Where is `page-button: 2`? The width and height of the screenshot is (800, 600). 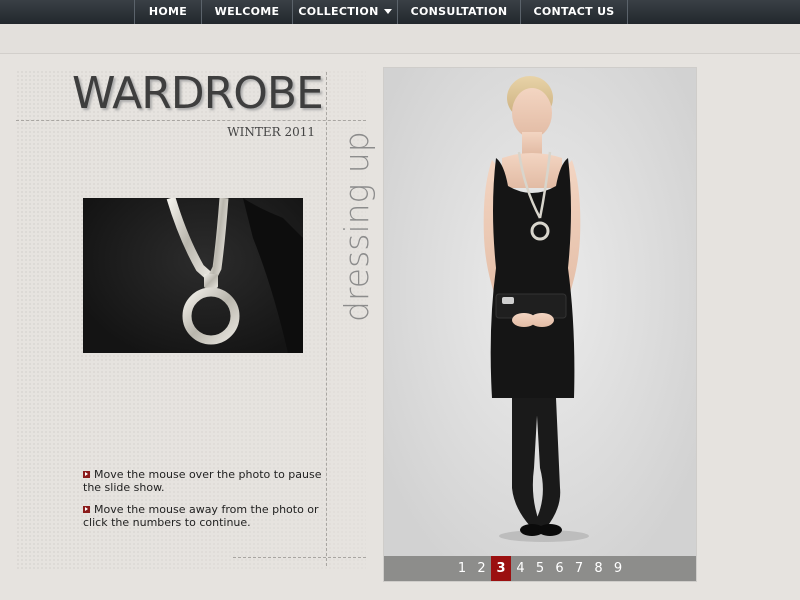 page-button: 2 is located at coordinates (482, 568).